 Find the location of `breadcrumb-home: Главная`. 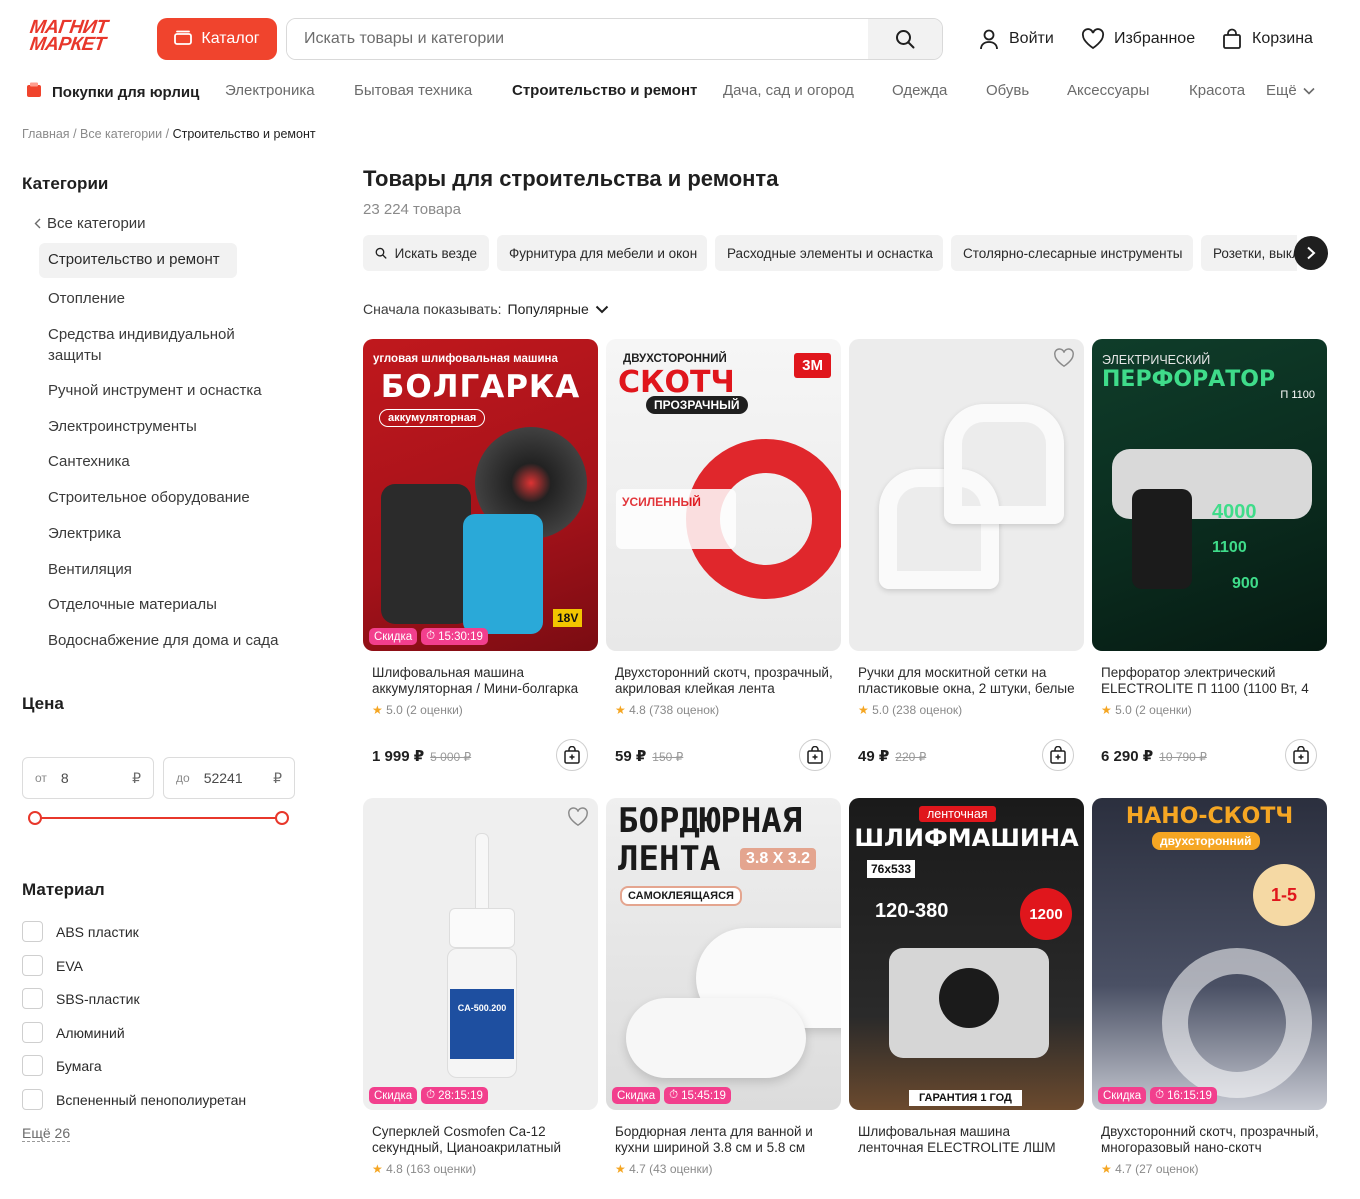

breadcrumb-home: Главная is located at coordinates (46, 134).